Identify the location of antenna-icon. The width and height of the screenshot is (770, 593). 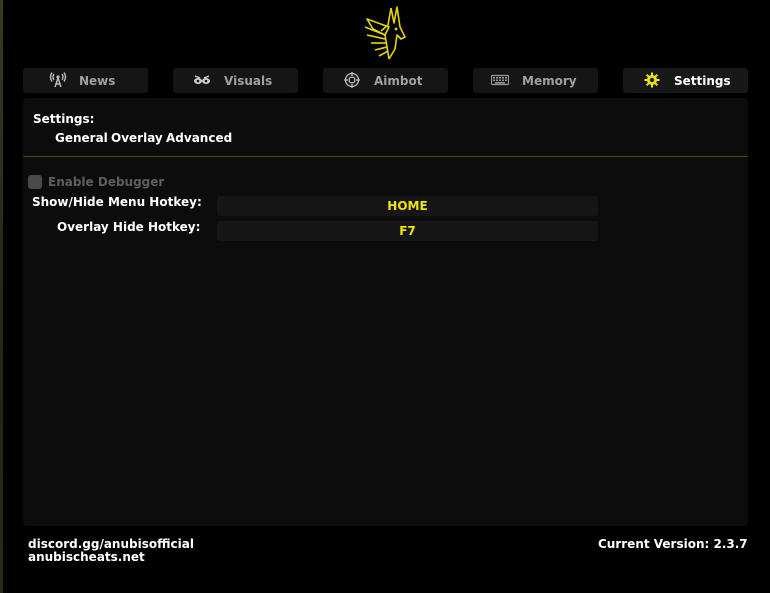
(58, 80).